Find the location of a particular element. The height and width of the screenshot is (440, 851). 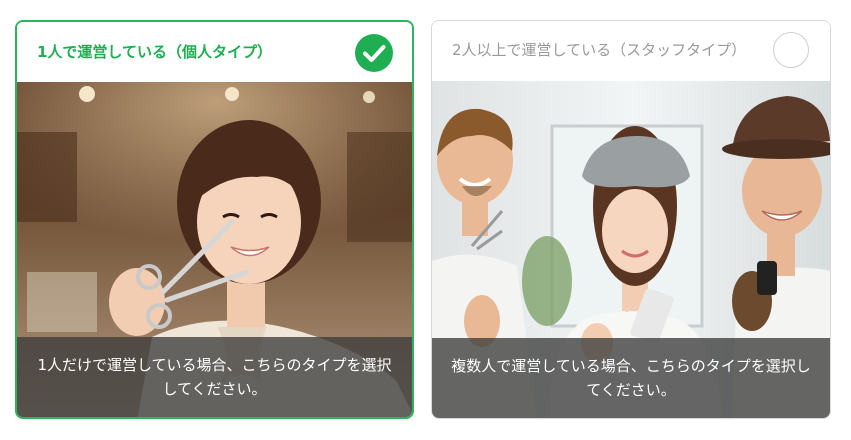

option-card-header: 2人以上で運営している（スタッフタイプ） is located at coordinates (631, 51).